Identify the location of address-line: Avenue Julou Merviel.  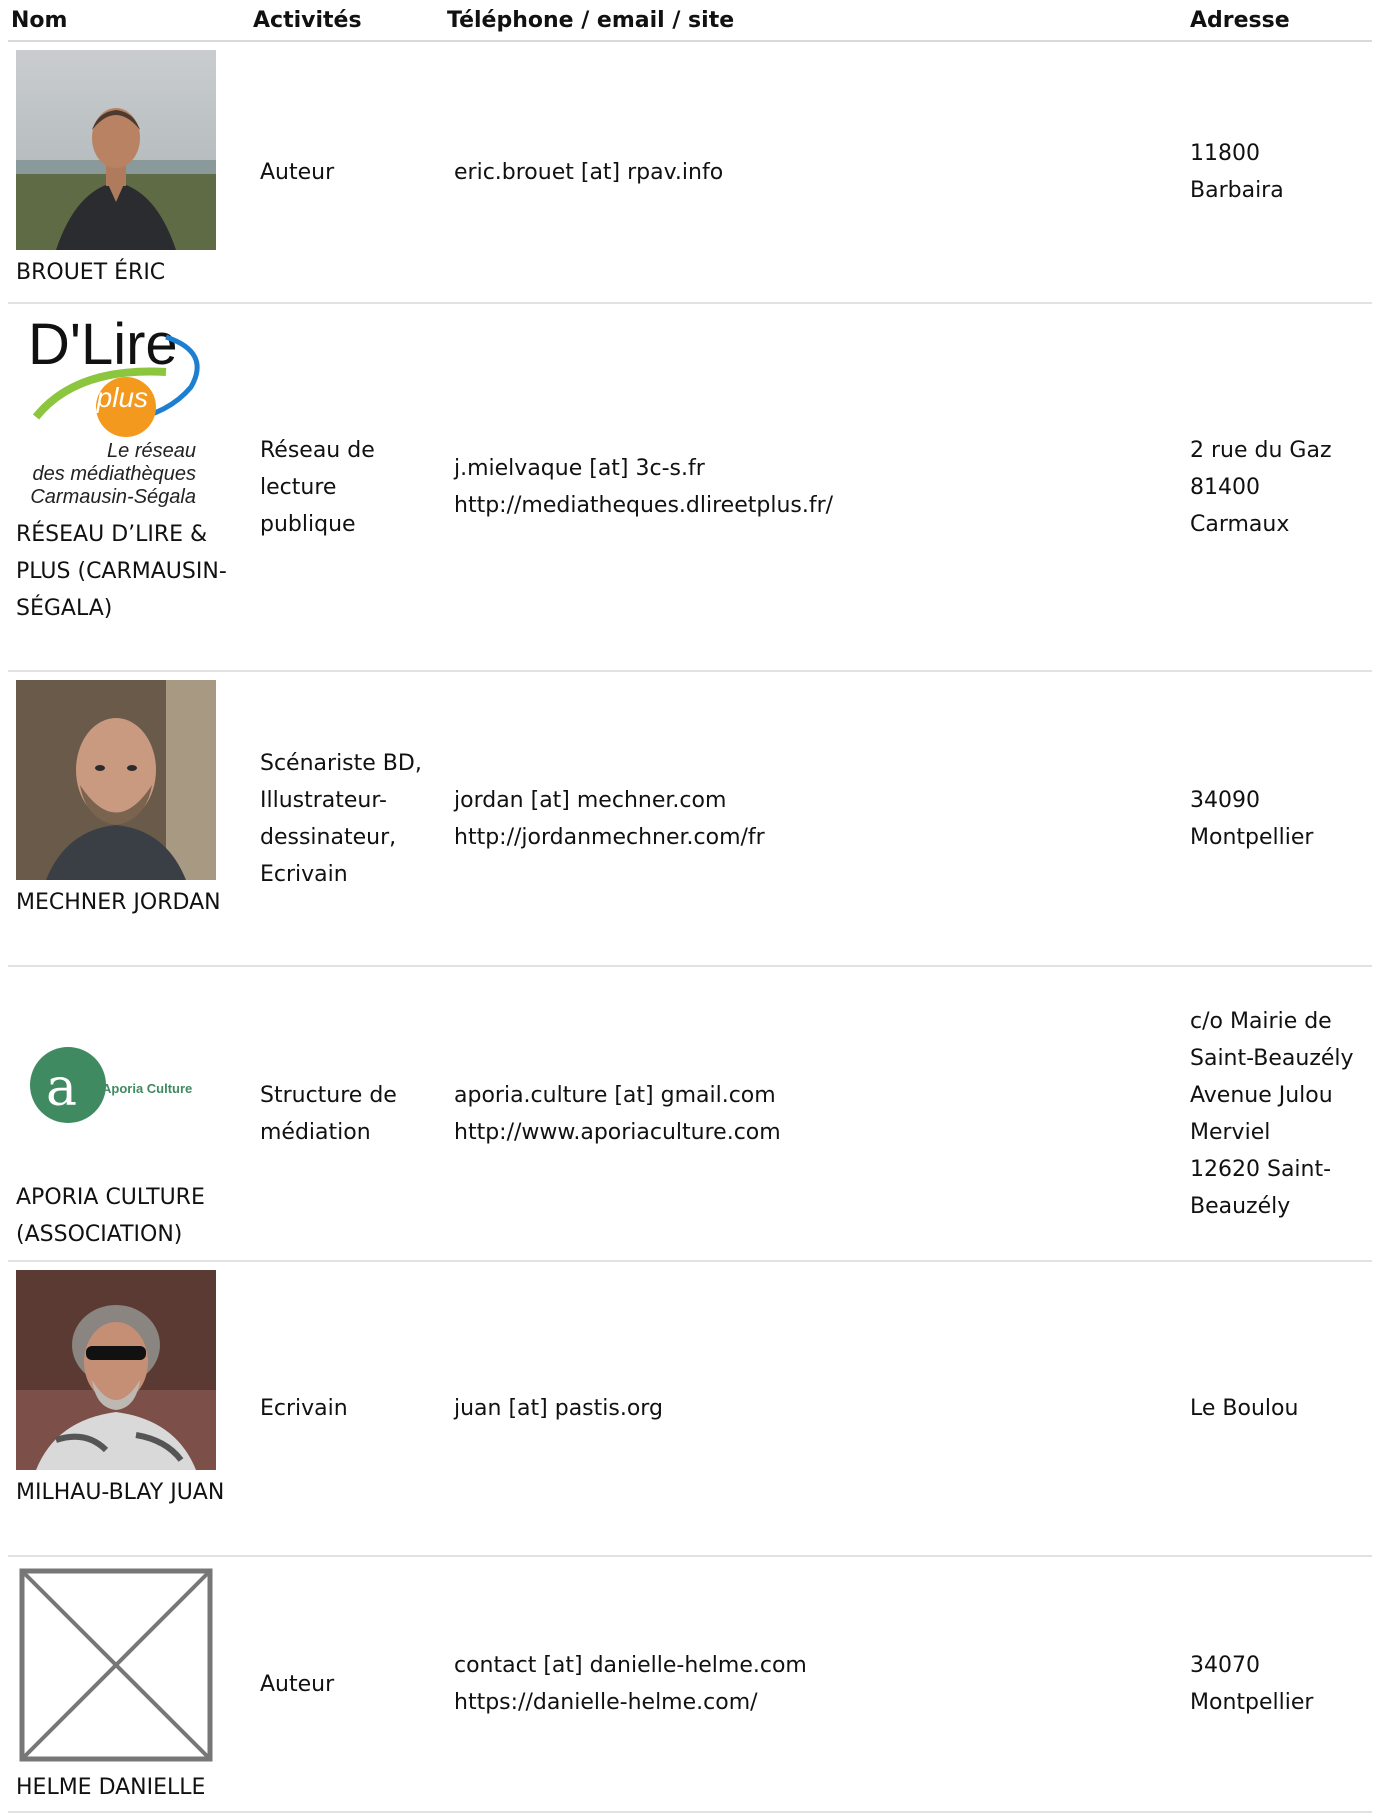
(1261, 1113).